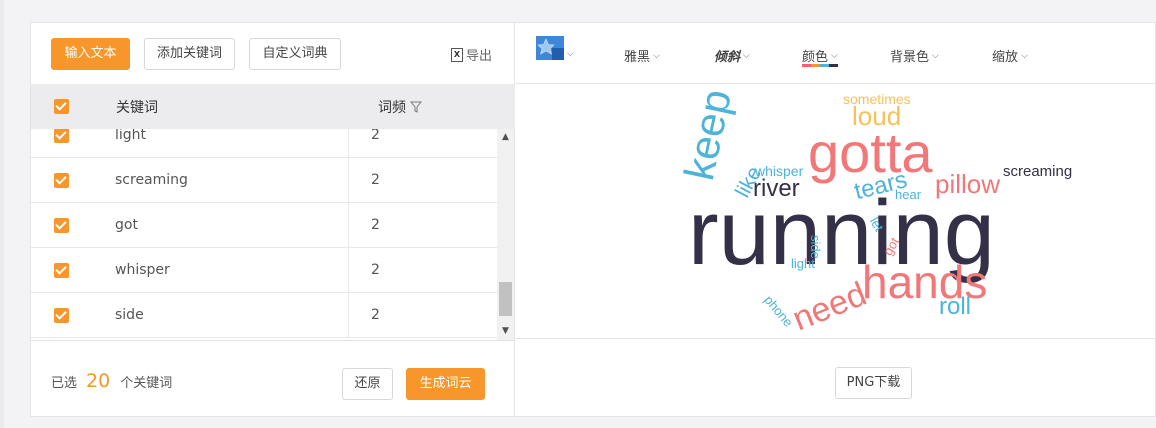 The height and width of the screenshot is (428, 1156). Describe the element at coordinates (367, 384) in the screenshot. I see `reset-button: 还原` at that location.